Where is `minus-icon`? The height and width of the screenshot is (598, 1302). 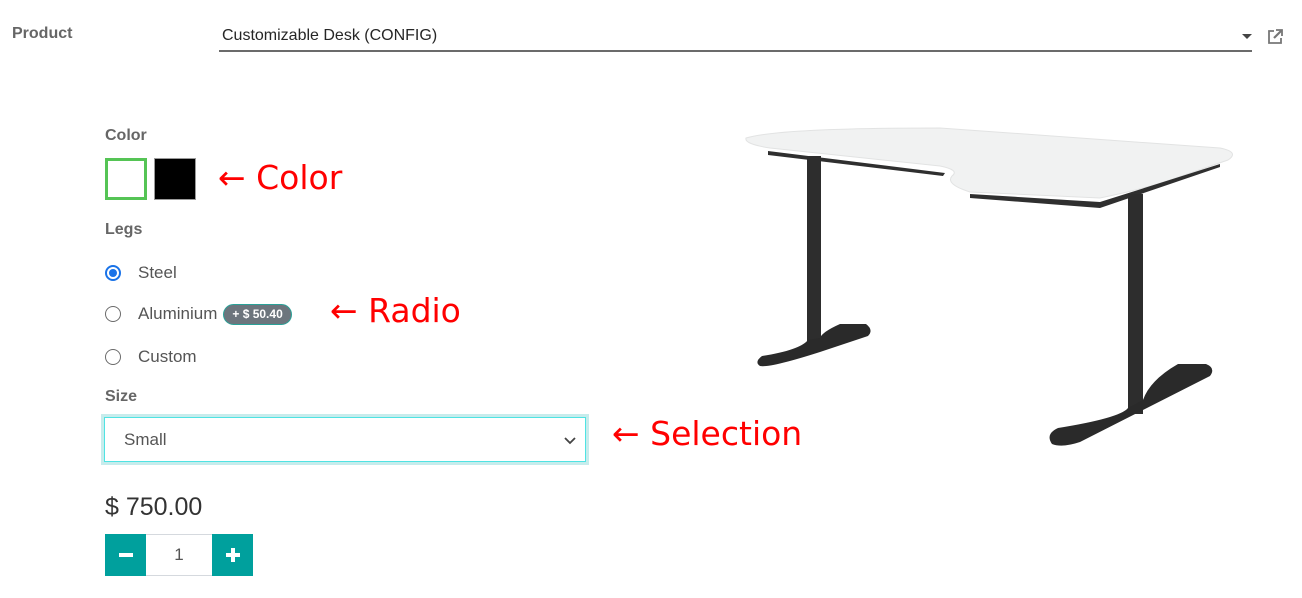 minus-icon is located at coordinates (125, 555).